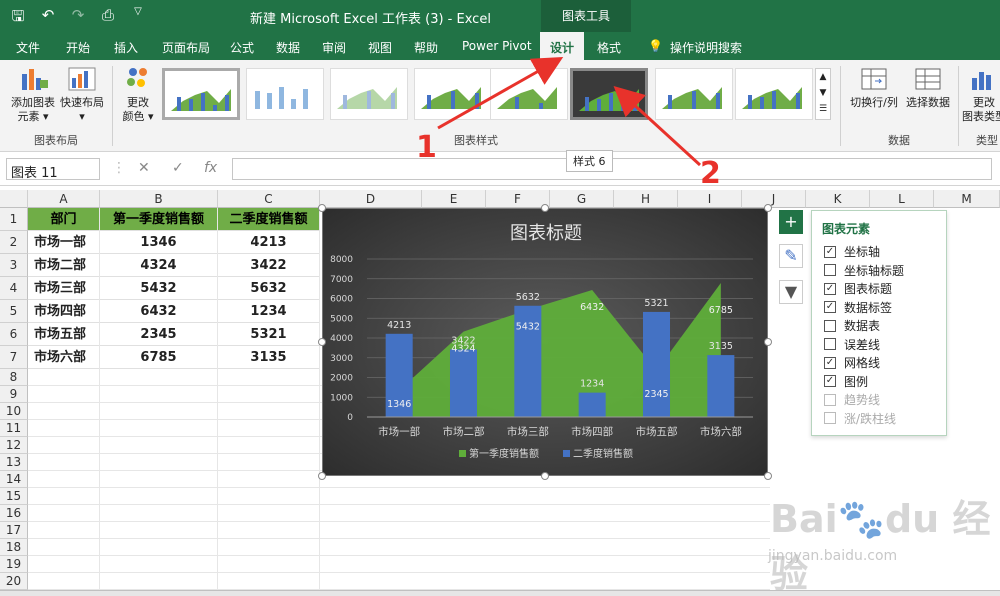 The height and width of the screenshot is (596, 1000). What do you see at coordinates (14, 334) in the screenshot?
I see `row-header-6: 6` at bounding box center [14, 334].